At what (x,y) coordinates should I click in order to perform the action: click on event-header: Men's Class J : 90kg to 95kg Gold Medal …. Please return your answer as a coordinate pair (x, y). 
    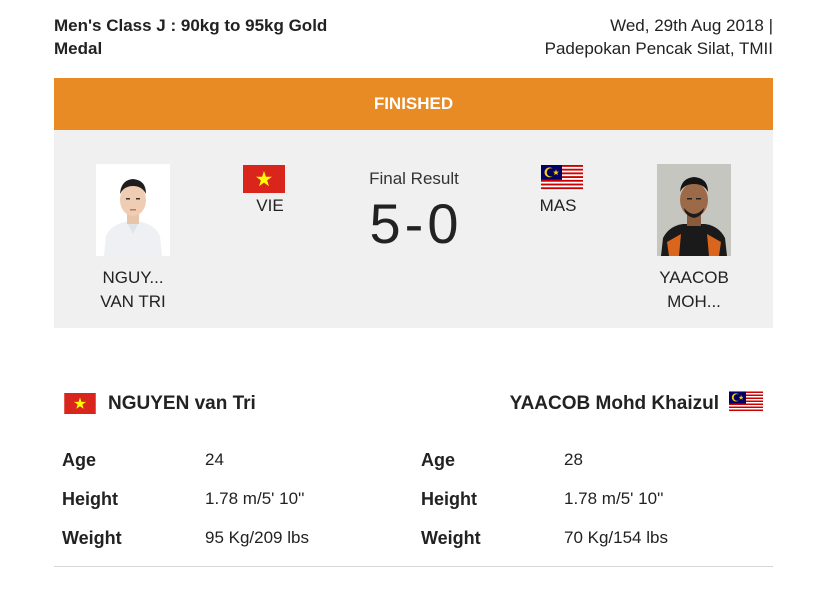
    Looking at the image, I should click on (413, 38).